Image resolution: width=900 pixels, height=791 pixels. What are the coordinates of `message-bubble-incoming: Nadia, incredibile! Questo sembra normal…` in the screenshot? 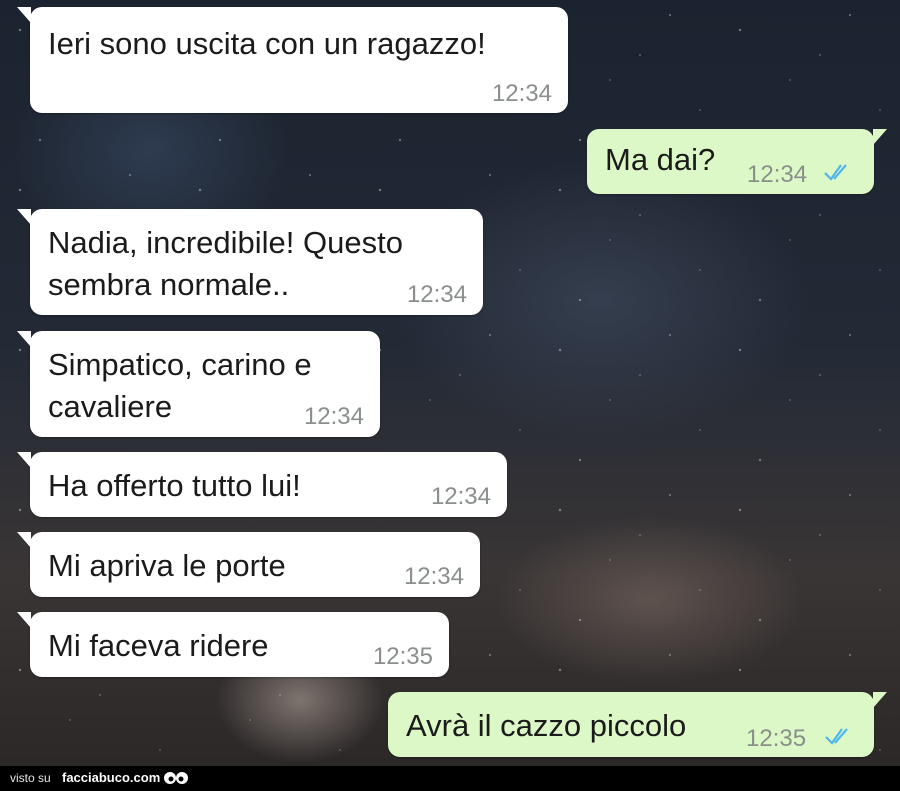 It's located at (250, 262).